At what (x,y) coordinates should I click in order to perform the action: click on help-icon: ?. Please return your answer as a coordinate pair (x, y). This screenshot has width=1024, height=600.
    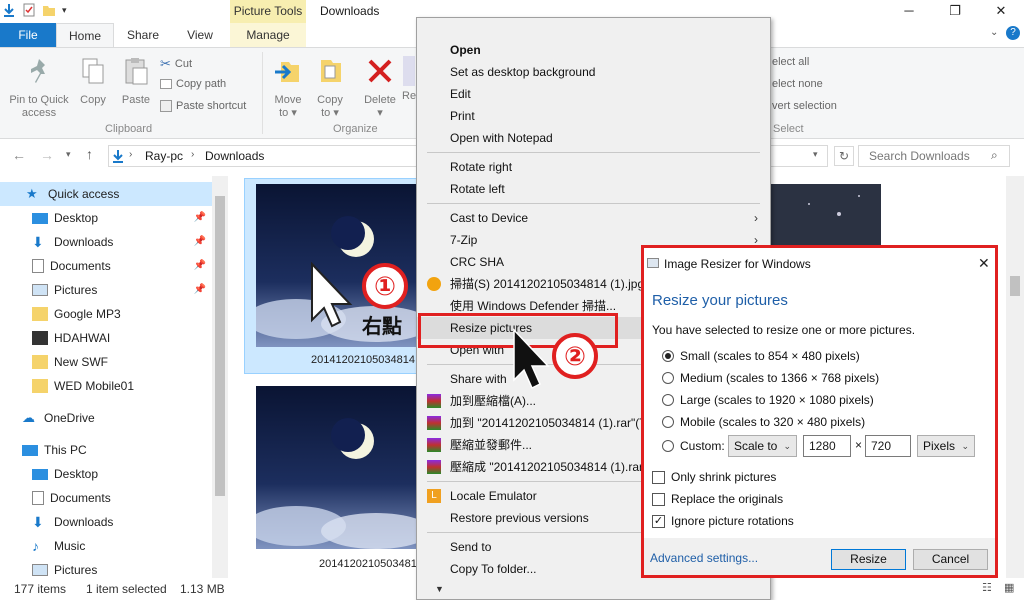
    Looking at the image, I should click on (1013, 33).